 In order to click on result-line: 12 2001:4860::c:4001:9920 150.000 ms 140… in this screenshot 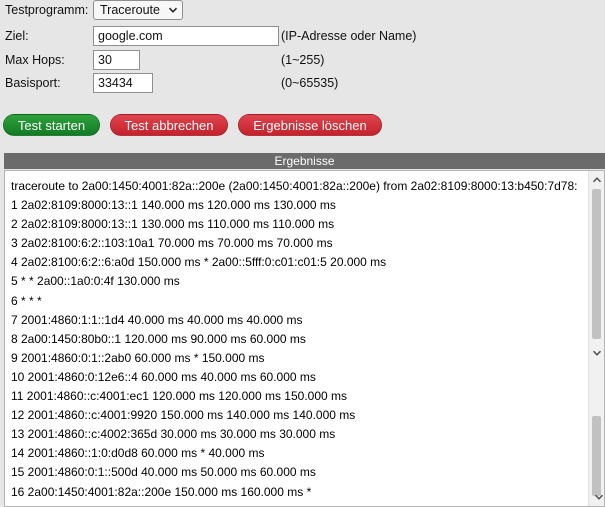, I will do `click(183, 415)`.